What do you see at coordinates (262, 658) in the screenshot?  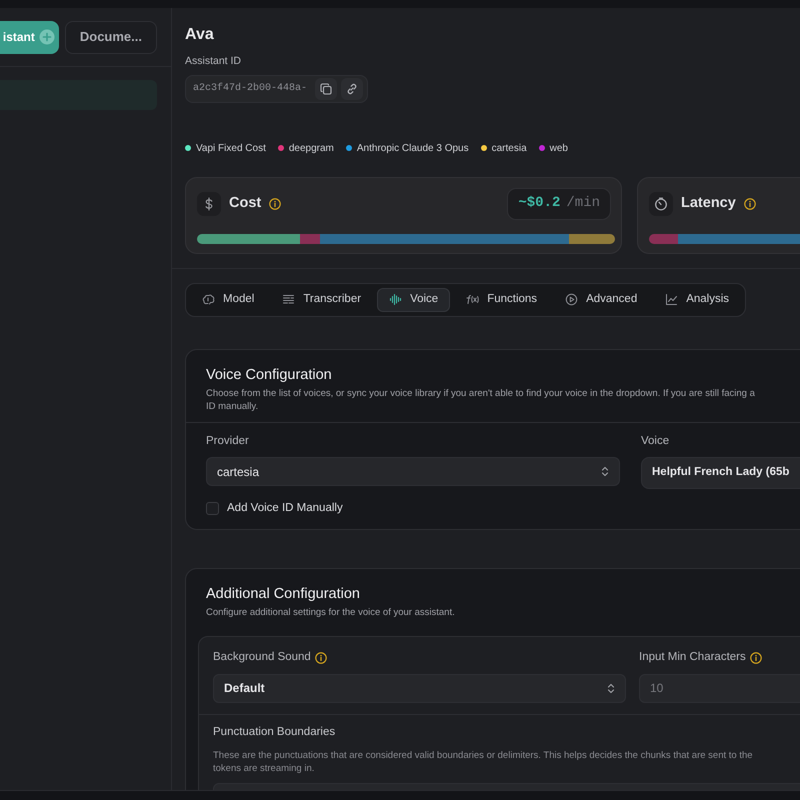 I see `field-label: Background Sound` at bounding box center [262, 658].